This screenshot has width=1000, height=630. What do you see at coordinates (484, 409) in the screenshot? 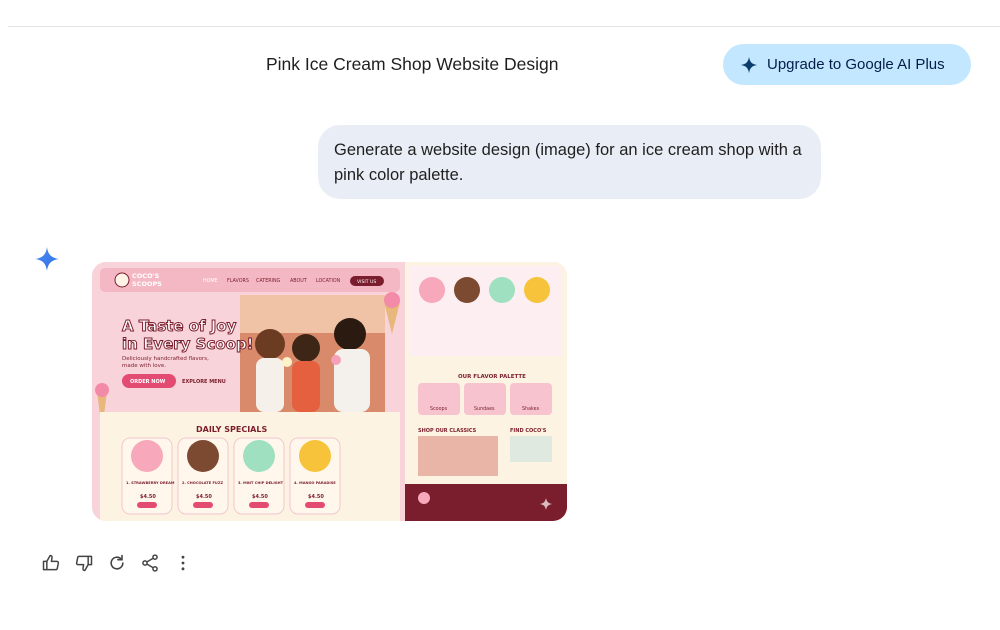
I see `palette-sundaes: Sundaes` at bounding box center [484, 409].